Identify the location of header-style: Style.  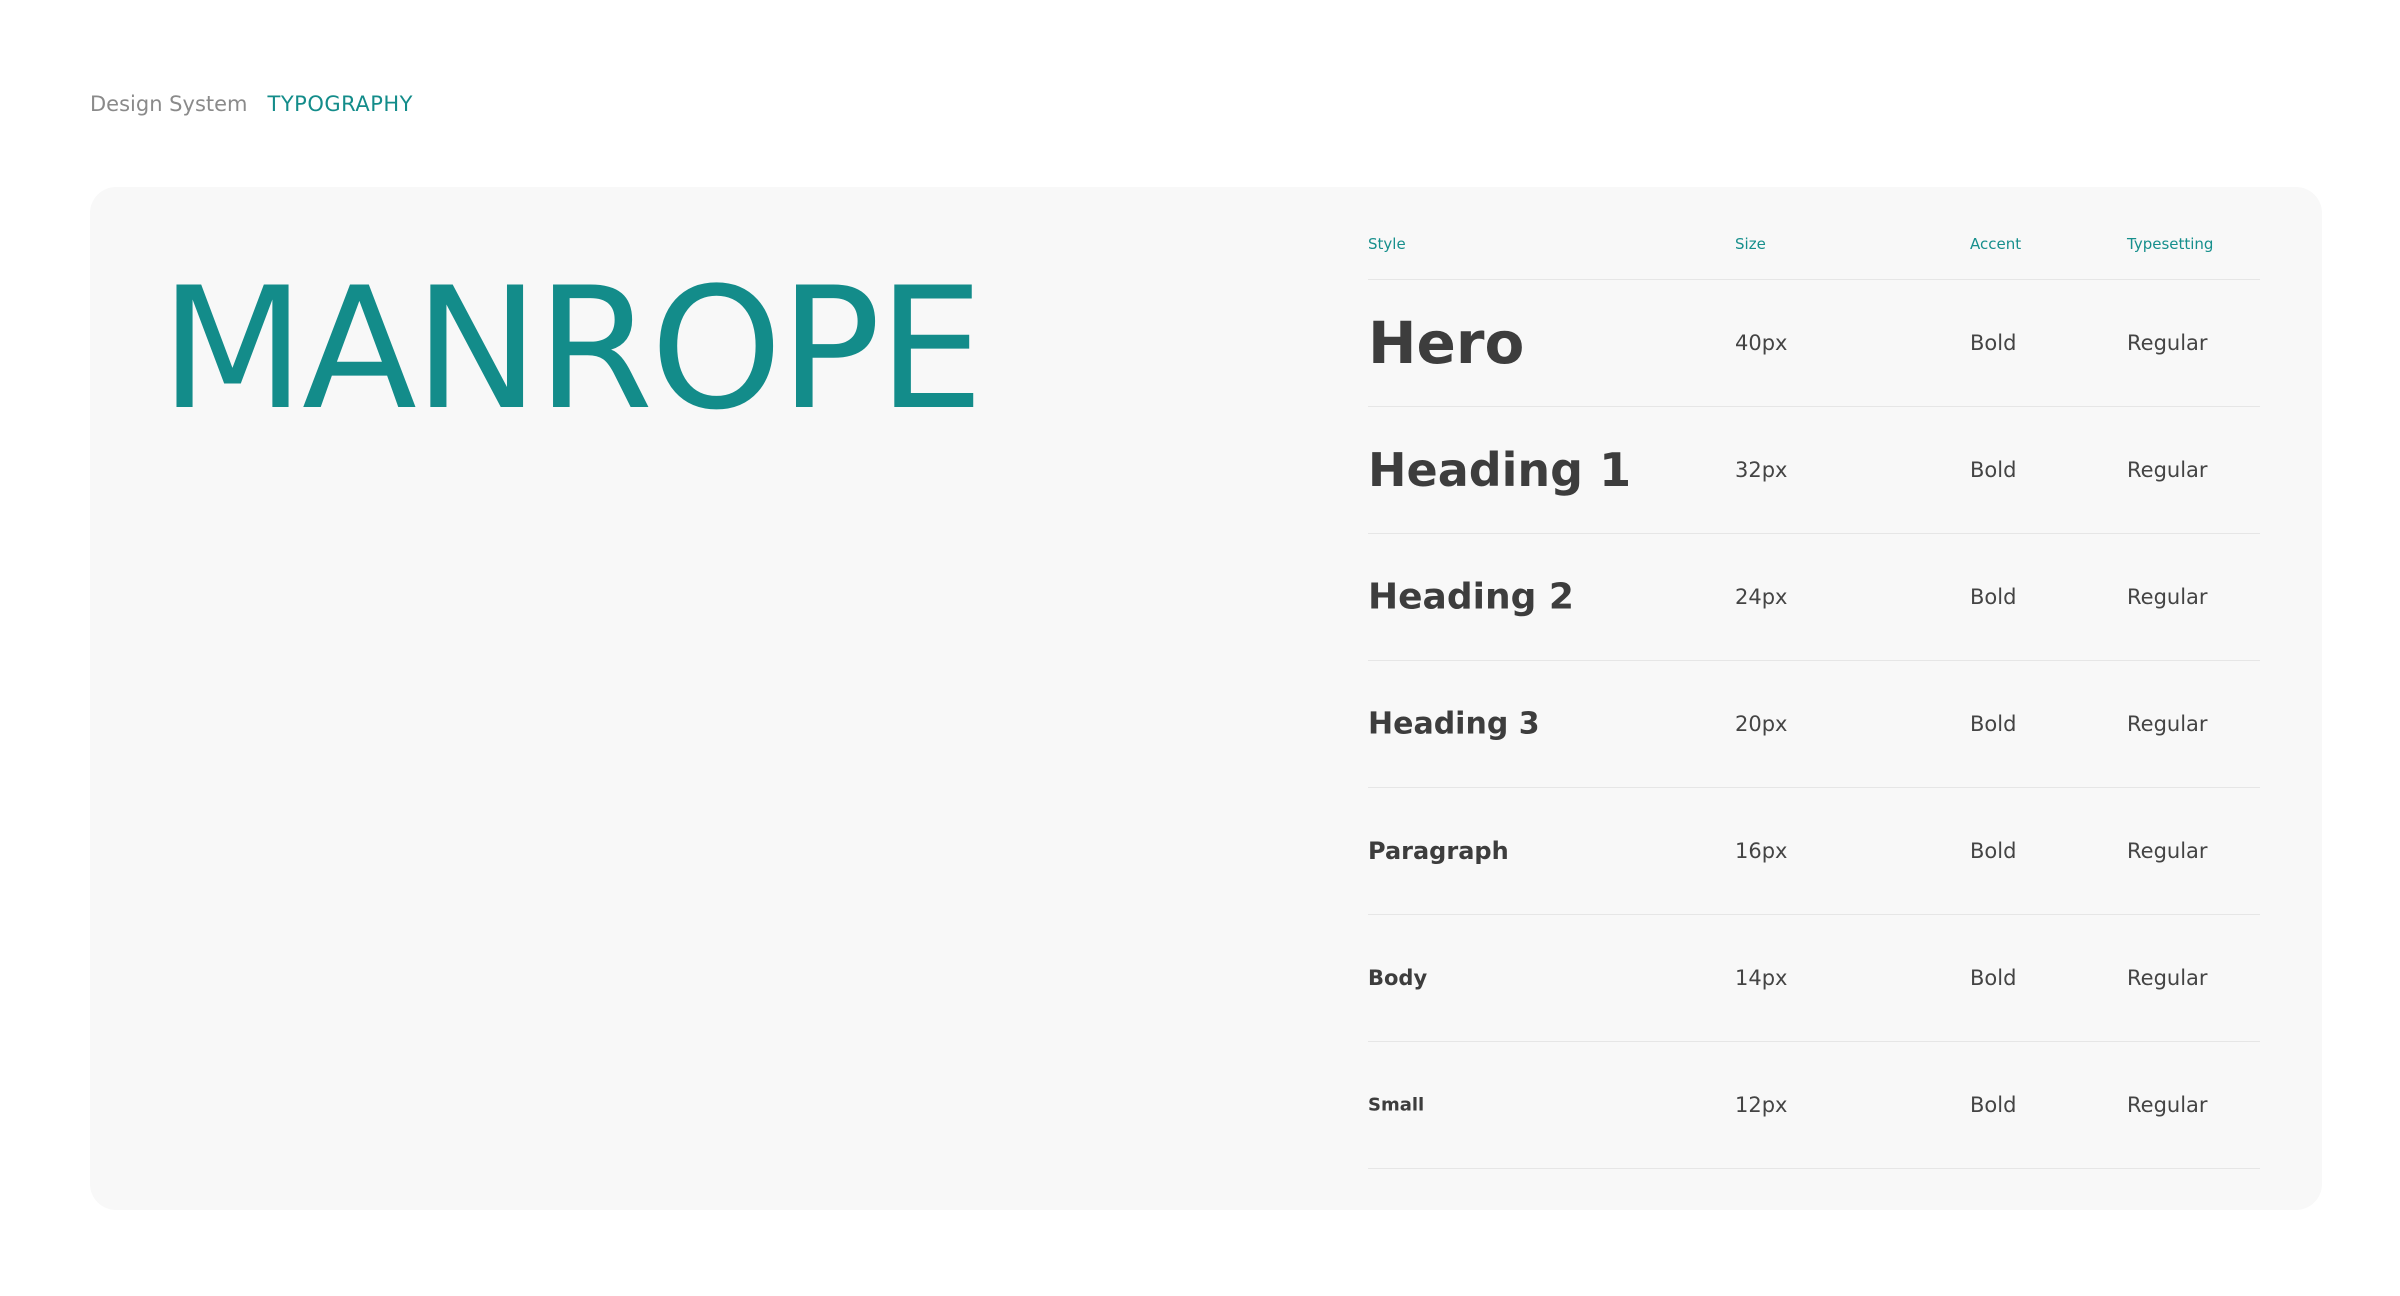
(1387, 244).